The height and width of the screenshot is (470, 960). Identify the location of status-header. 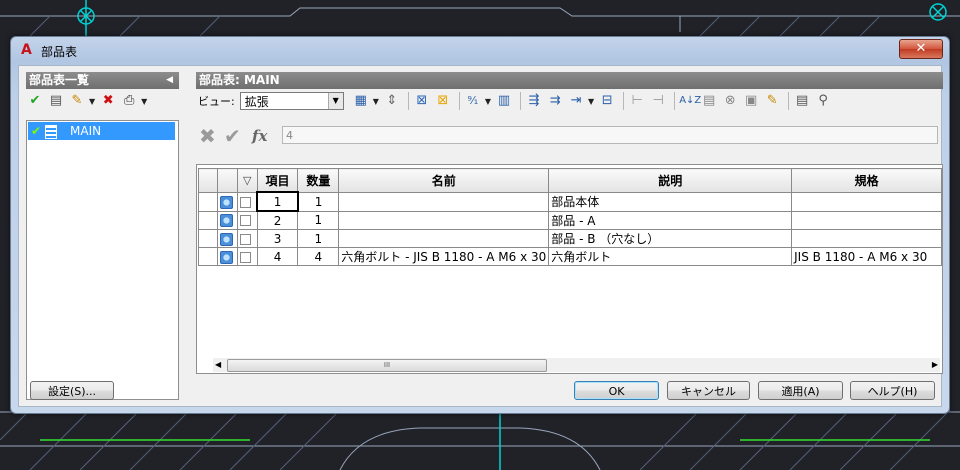
(227, 180).